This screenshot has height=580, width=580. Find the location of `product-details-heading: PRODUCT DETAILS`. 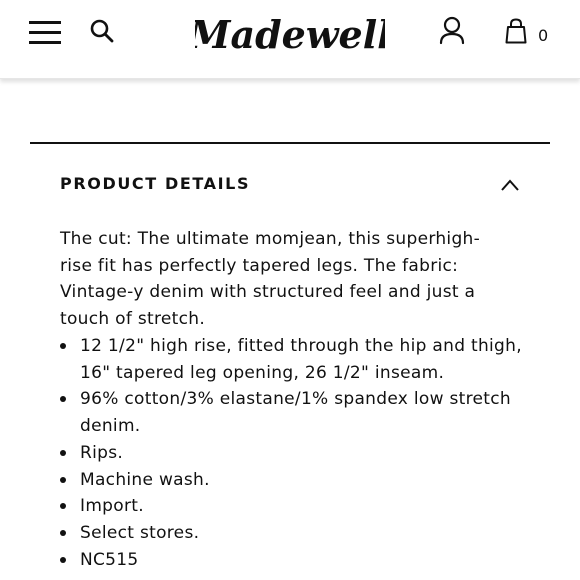

product-details-heading: PRODUCT DETAILS is located at coordinates (155, 184).